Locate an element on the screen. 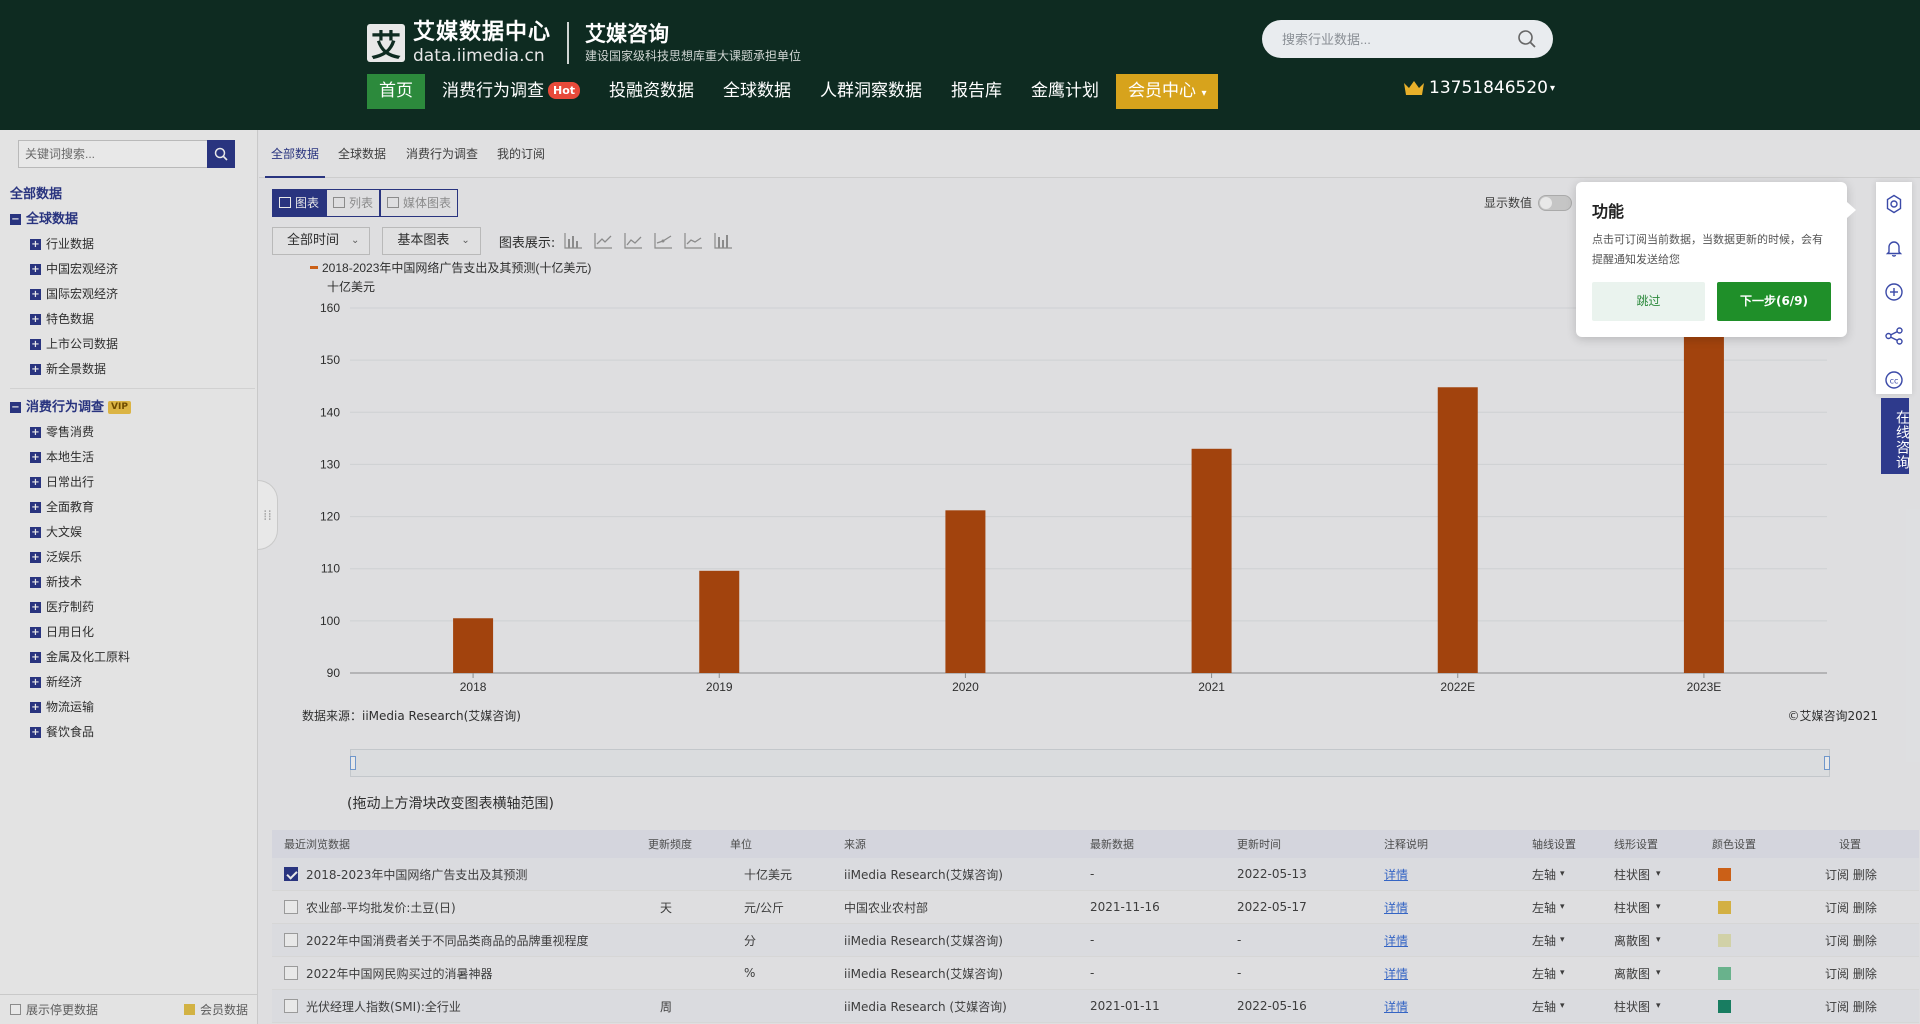 The image size is (1920, 1024). scatter-chart-icon is located at coordinates (663, 241).